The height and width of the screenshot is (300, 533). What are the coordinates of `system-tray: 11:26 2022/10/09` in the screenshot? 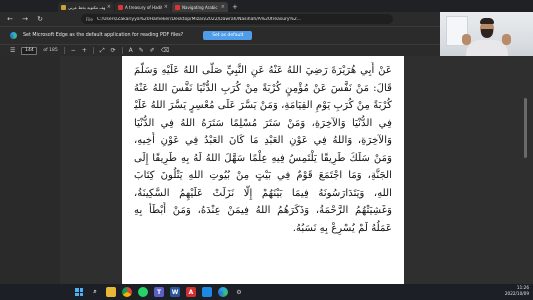 It's located at (517, 291).